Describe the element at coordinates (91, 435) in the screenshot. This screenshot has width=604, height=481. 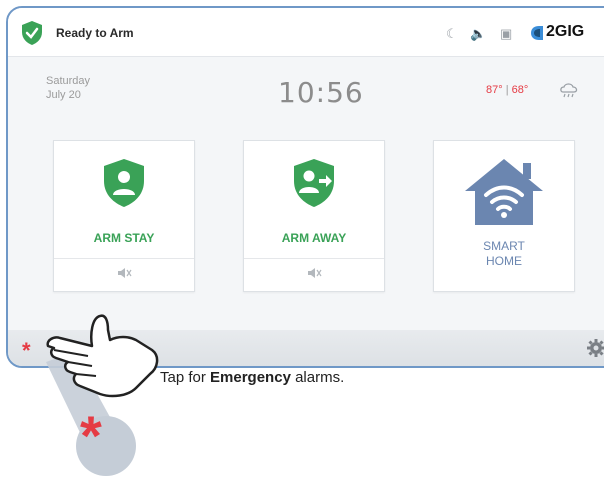
I see `emergency-zoom-star: *` at that location.